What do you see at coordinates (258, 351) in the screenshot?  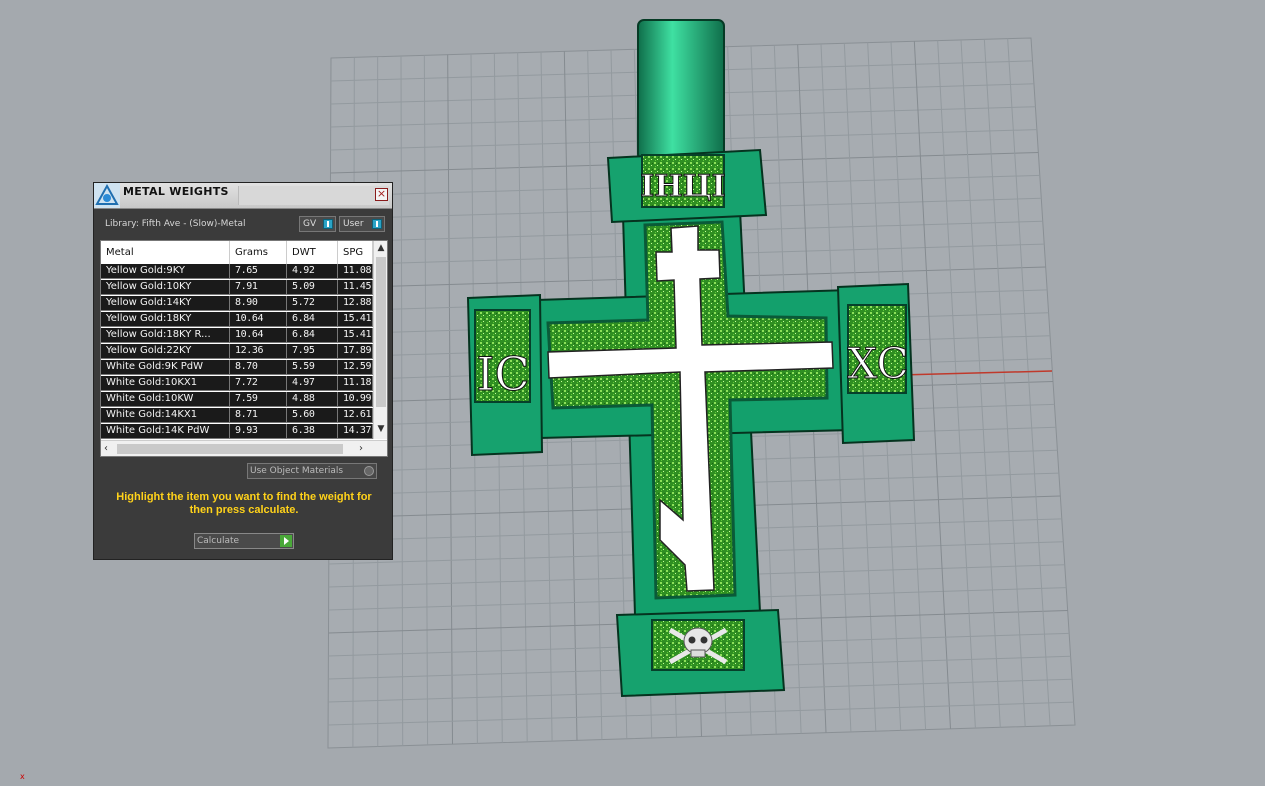 I see `cell-grams: 12.36` at bounding box center [258, 351].